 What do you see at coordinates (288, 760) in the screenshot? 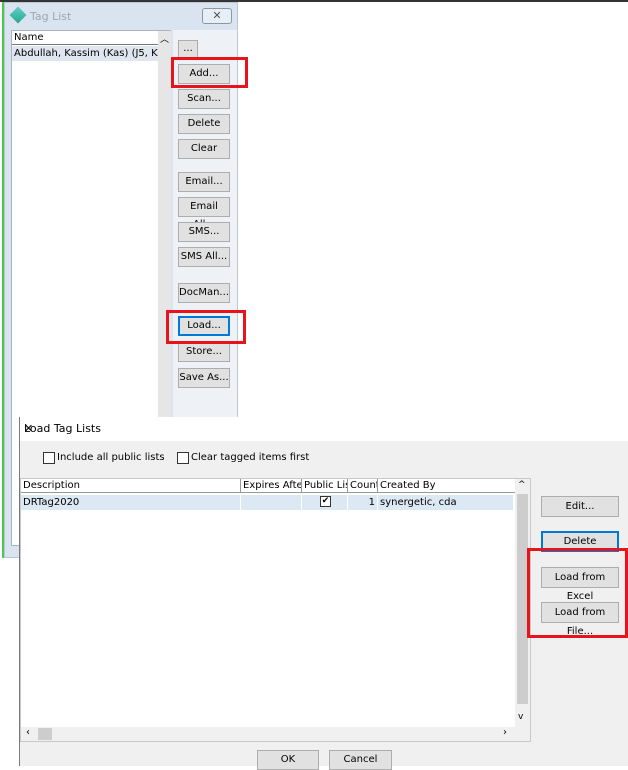
I see `ok-button: OK` at bounding box center [288, 760].